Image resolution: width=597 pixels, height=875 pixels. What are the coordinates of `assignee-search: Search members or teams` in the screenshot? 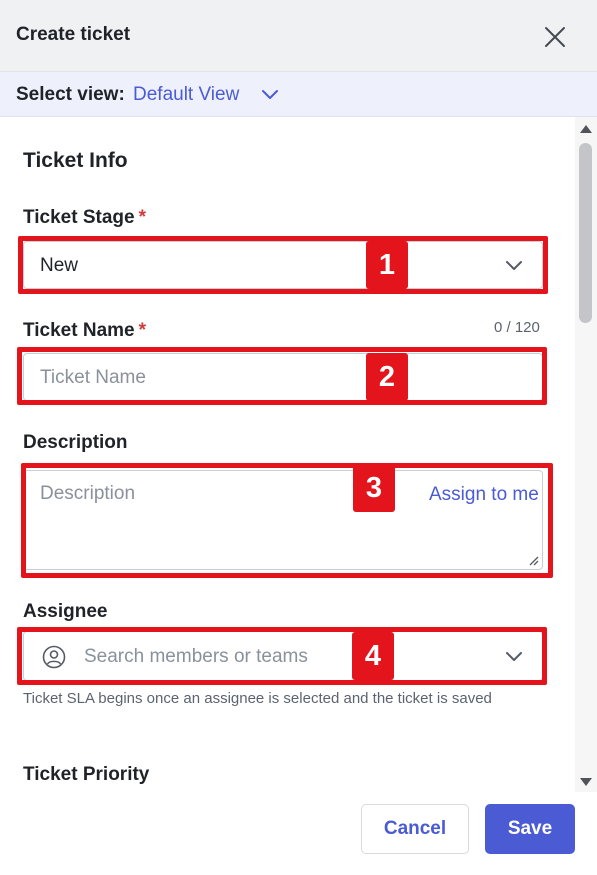 It's located at (283, 656).